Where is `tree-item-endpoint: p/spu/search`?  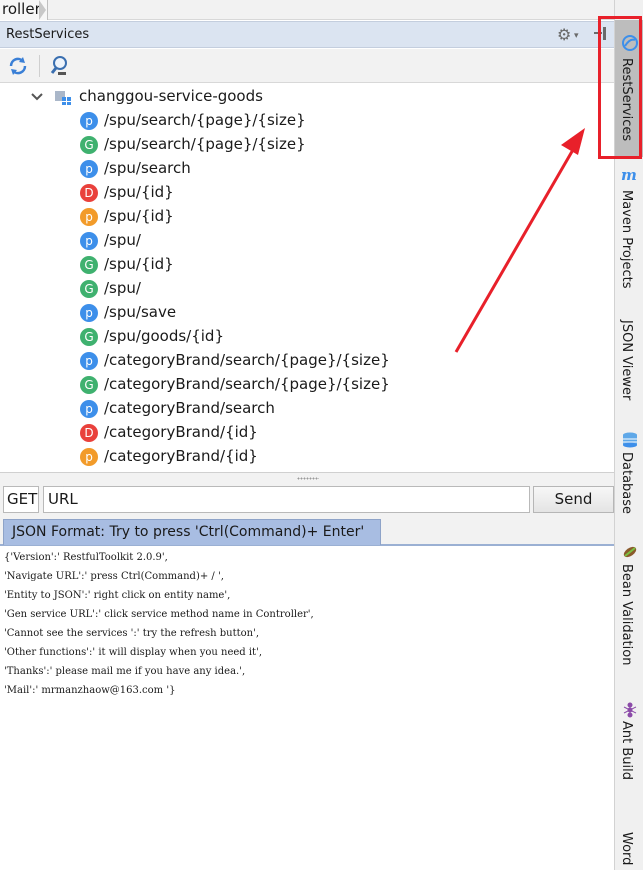
tree-item-endpoint: p/spu/search is located at coordinates (300, 169).